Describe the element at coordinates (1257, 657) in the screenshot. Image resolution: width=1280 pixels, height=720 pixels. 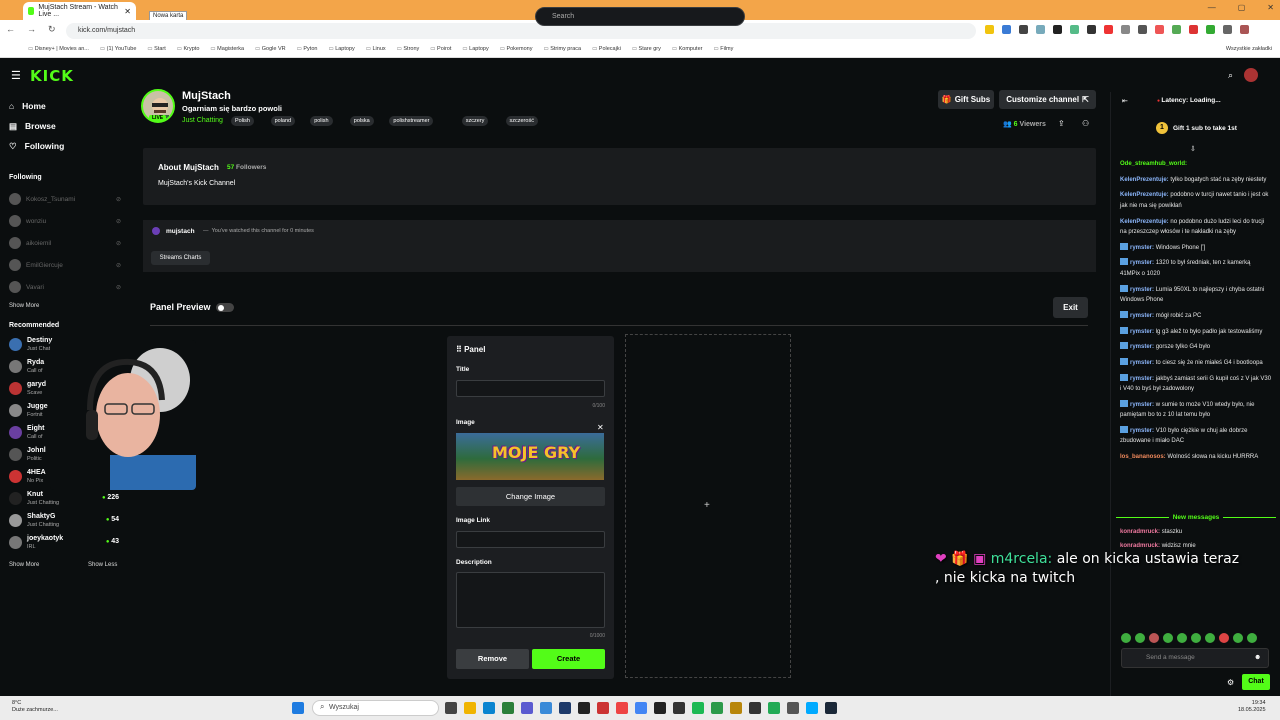
I see `emoji-icon: ☻` at that location.